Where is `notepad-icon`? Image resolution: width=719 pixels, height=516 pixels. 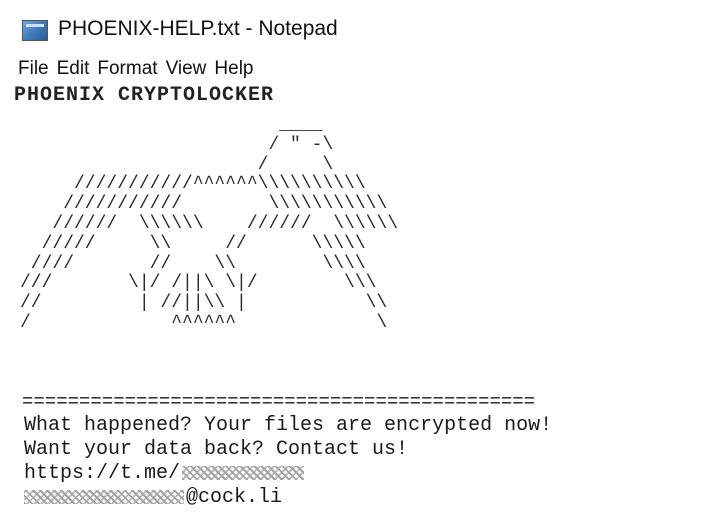
notepad-icon is located at coordinates (35, 30).